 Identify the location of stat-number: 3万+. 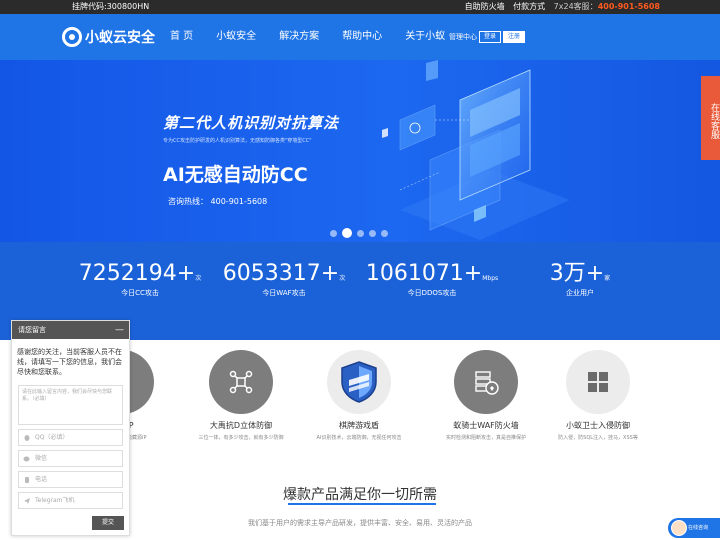
(577, 273).